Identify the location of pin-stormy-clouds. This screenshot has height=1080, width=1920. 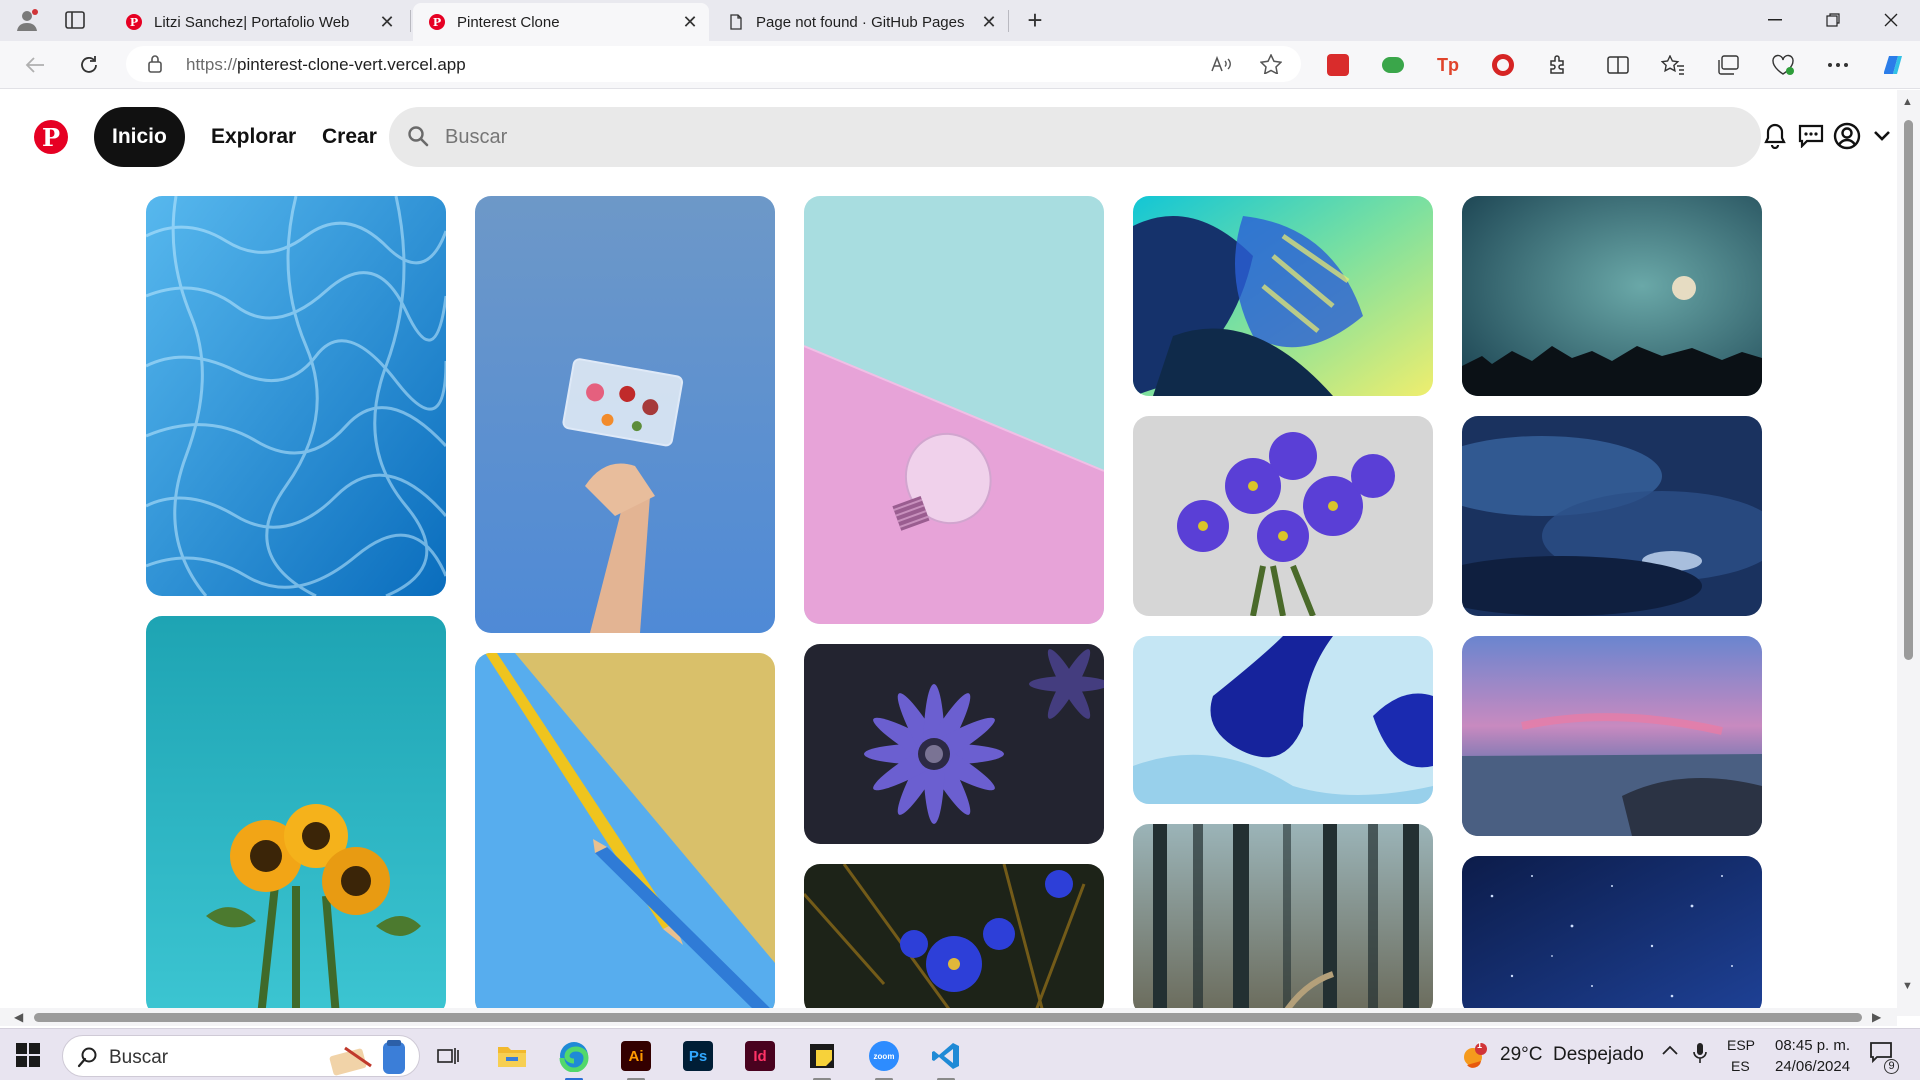
(1612, 516).